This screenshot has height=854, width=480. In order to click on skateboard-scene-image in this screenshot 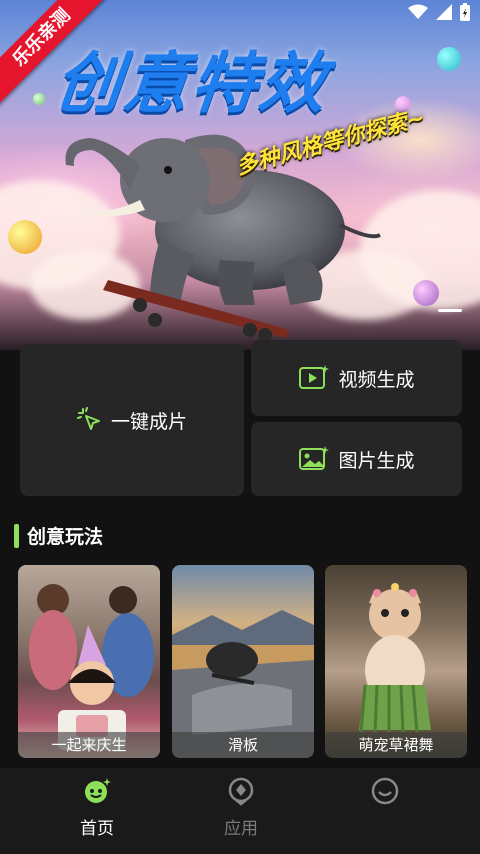, I will do `click(243, 684)`.